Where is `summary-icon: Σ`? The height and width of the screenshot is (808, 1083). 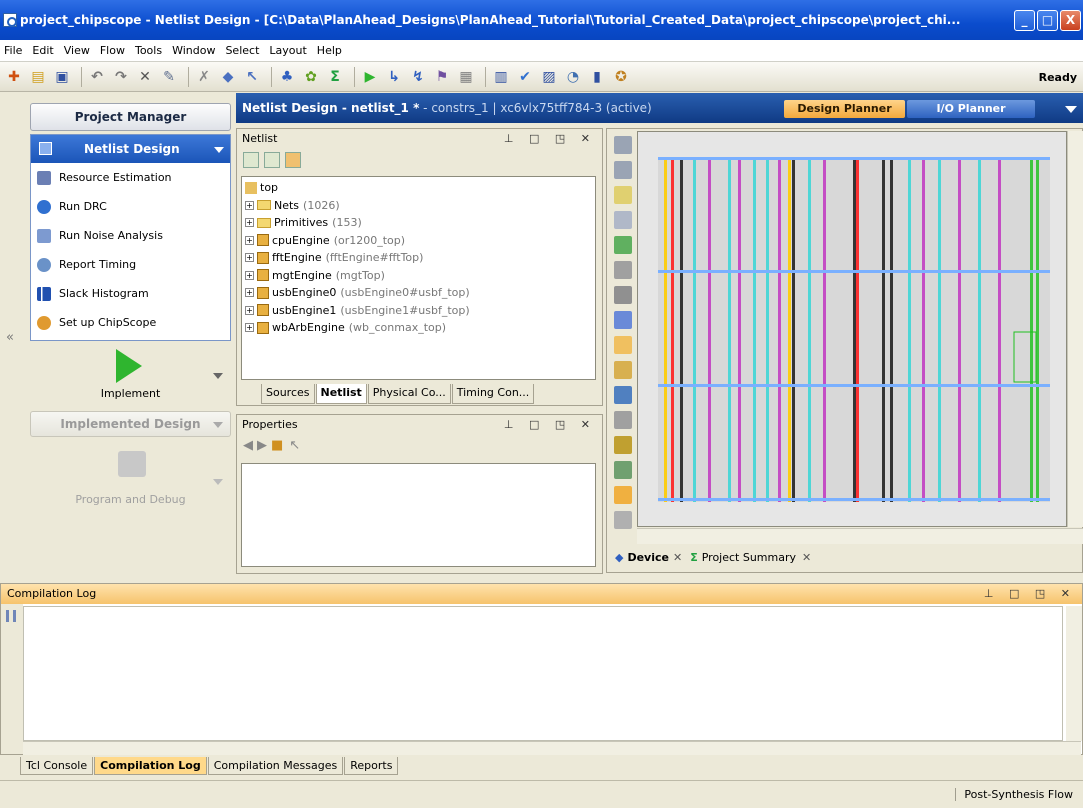 summary-icon: Σ is located at coordinates (335, 77).